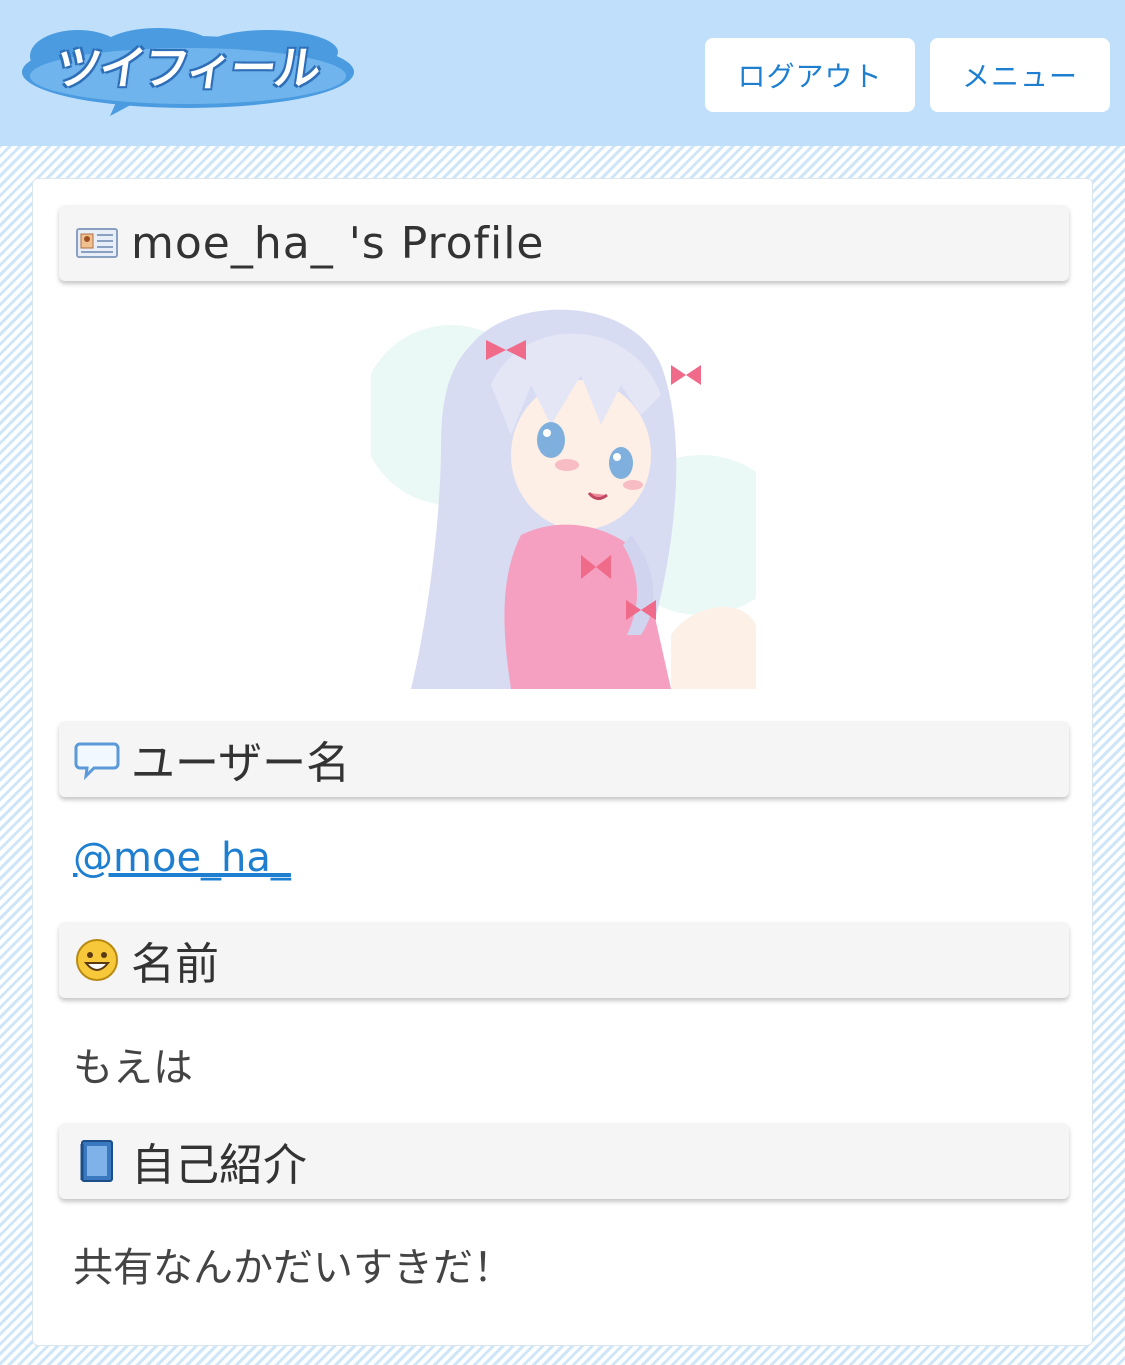 Image resolution: width=1125 pixels, height=1365 pixels. I want to click on avatar, so click(563, 497).